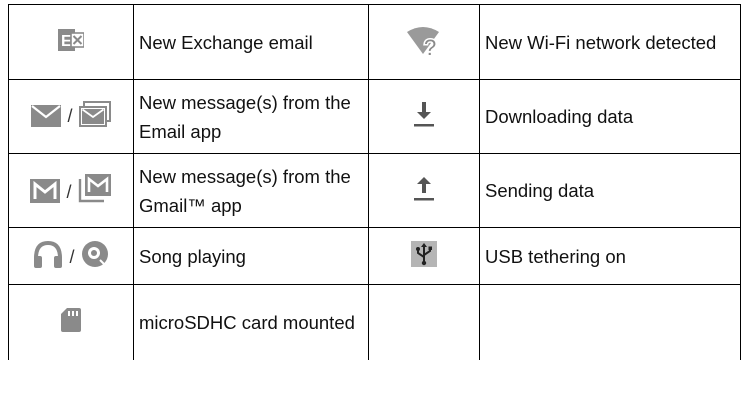 The height and width of the screenshot is (397, 751). What do you see at coordinates (610, 116) in the screenshot?
I see `description-cell: Downloading data` at bounding box center [610, 116].